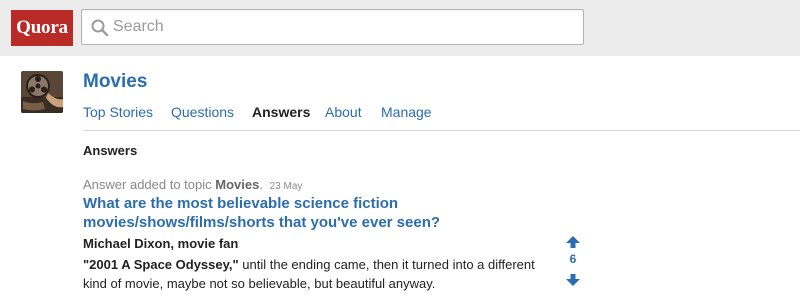  I want to click on feed-item-meta: Answer added to topic Movies. 23 May, so click(192, 184).